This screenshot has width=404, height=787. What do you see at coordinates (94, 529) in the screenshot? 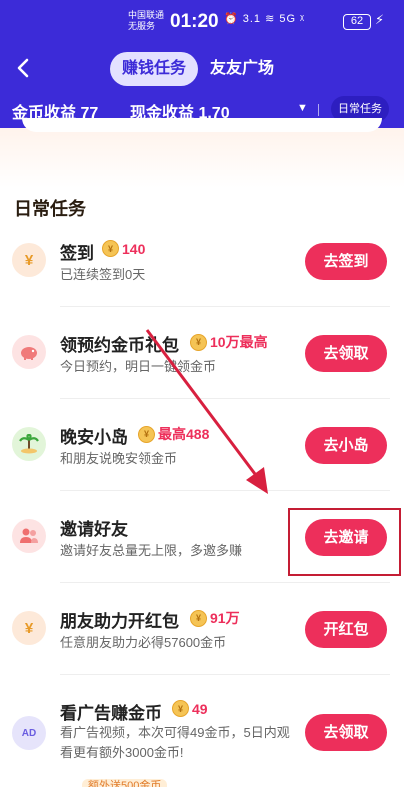
I see `task-title: 邀请好友` at bounding box center [94, 529].